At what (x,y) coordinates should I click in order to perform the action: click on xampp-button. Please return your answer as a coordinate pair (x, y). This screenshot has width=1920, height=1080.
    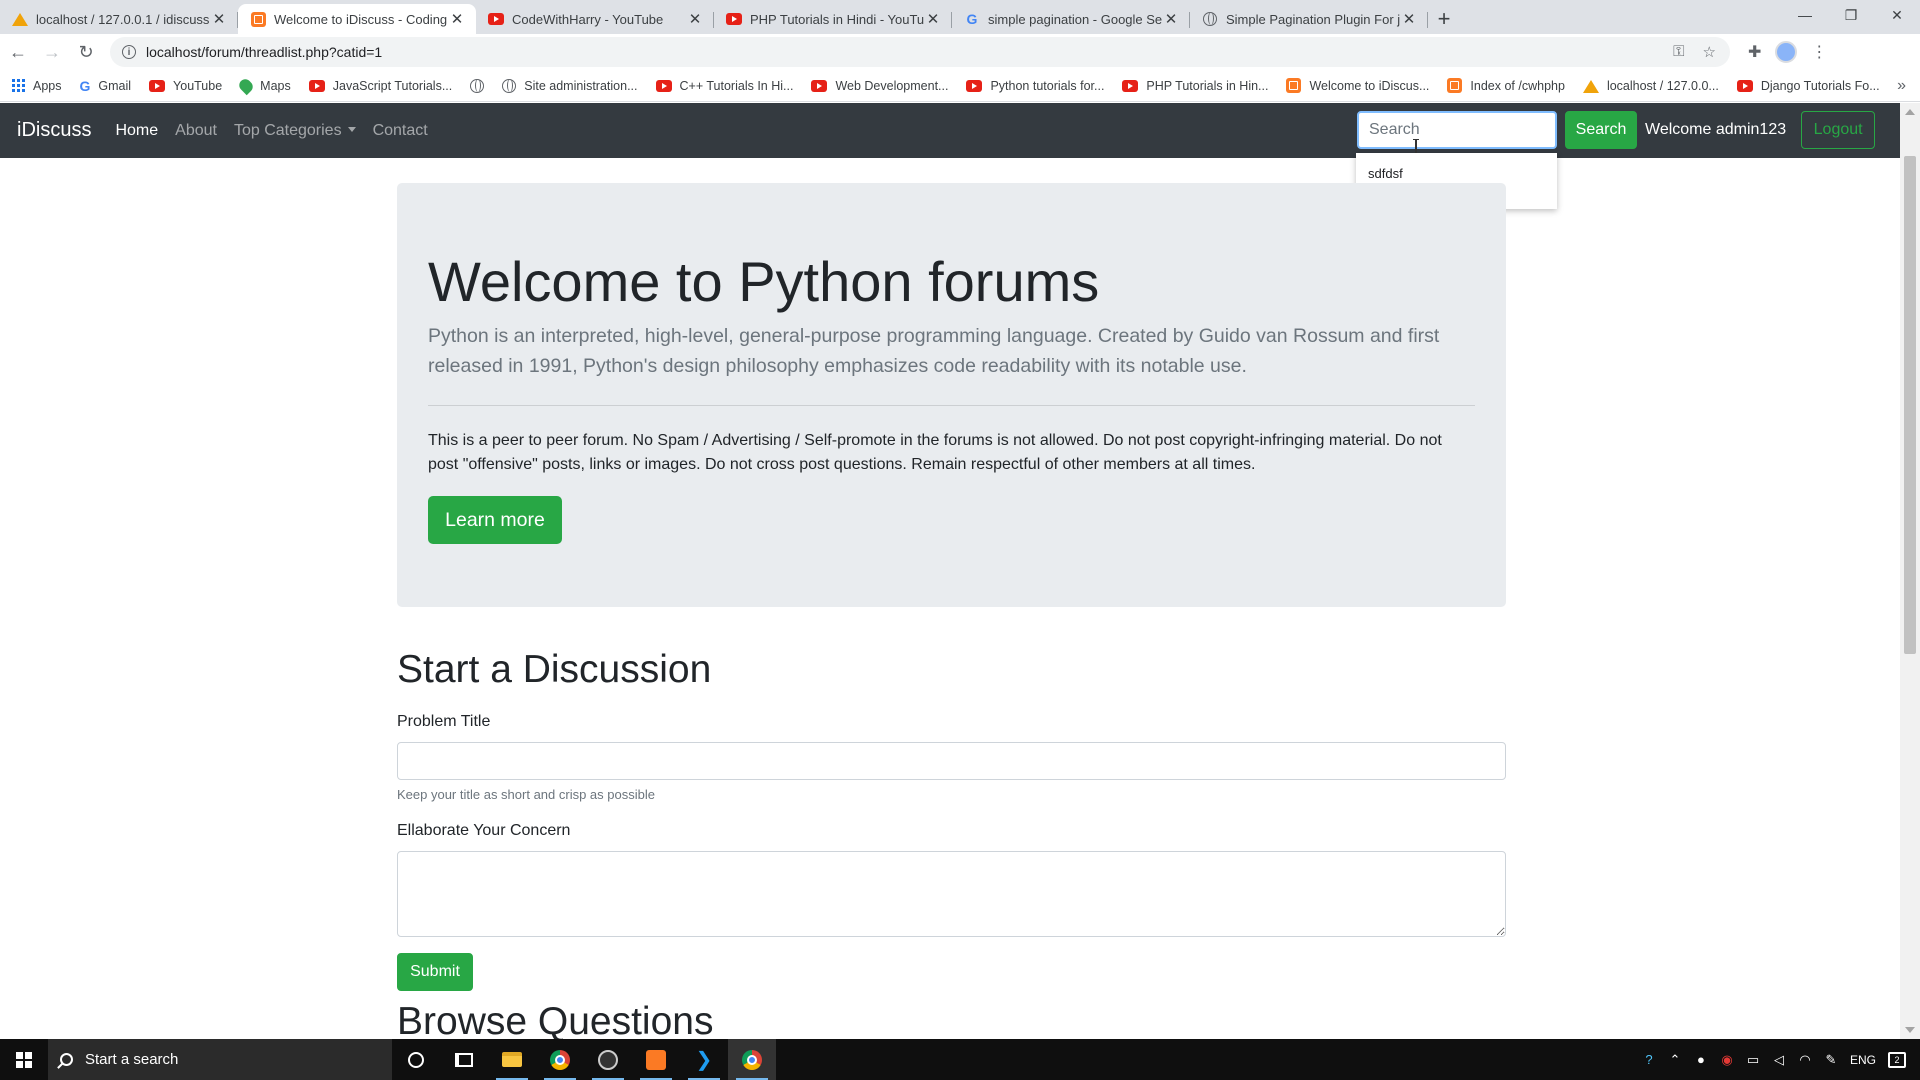
    Looking at the image, I should click on (656, 1059).